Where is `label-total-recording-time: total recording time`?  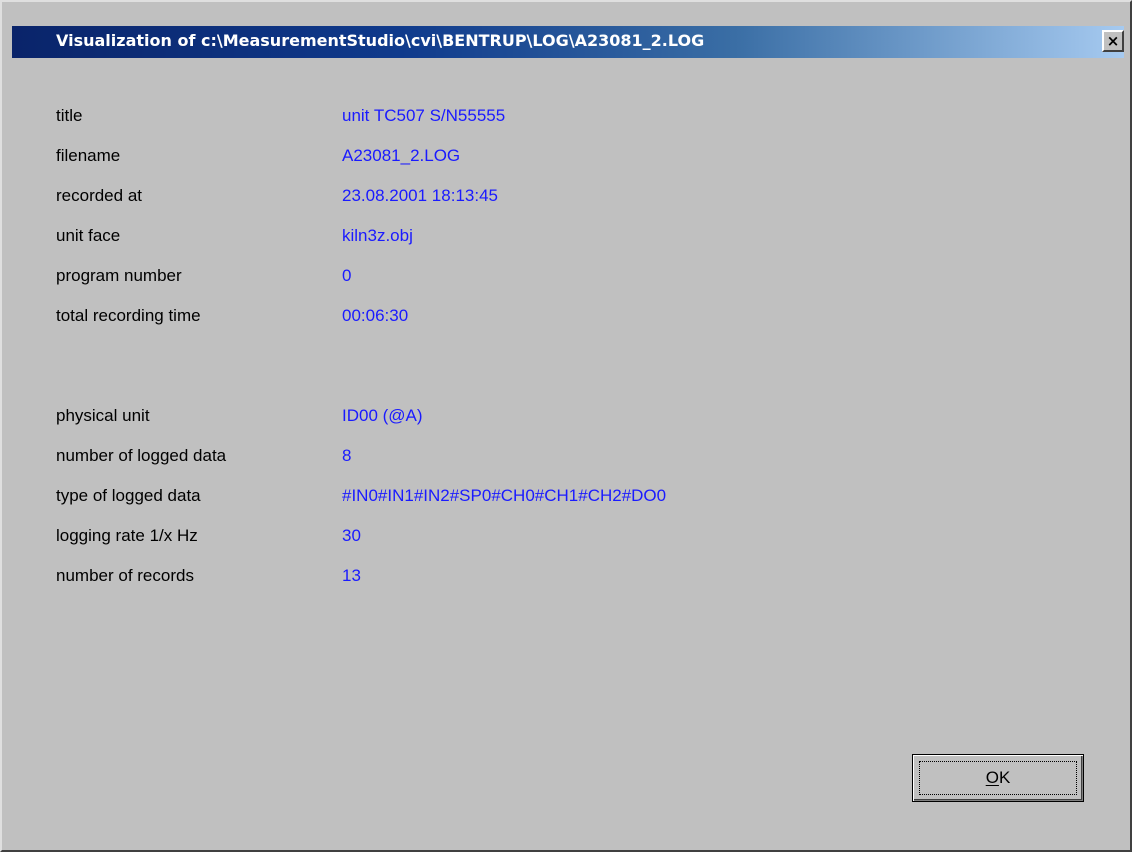 label-total-recording-time: total recording time is located at coordinates (128, 315).